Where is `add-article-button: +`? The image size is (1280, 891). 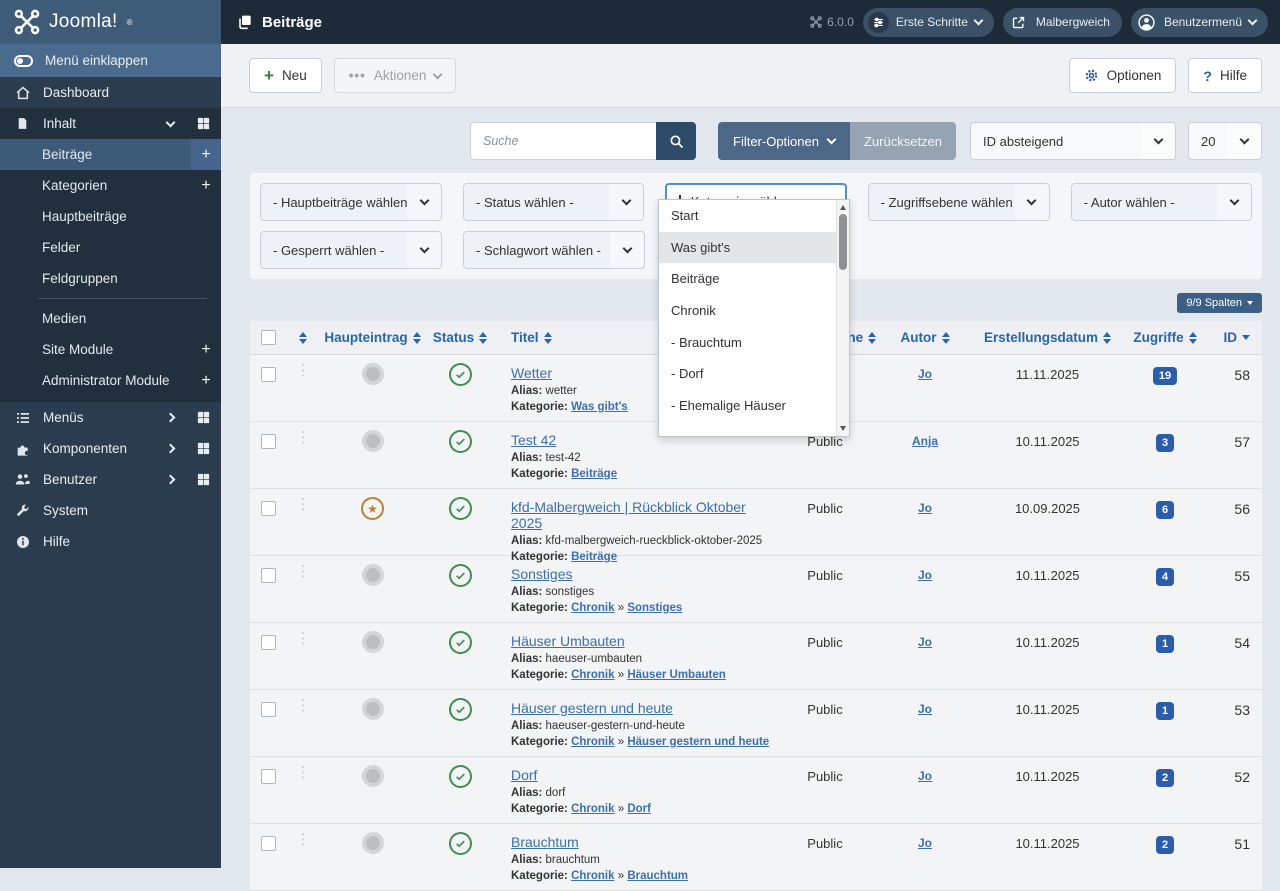 add-article-button: + is located at coordinates (206, 154).